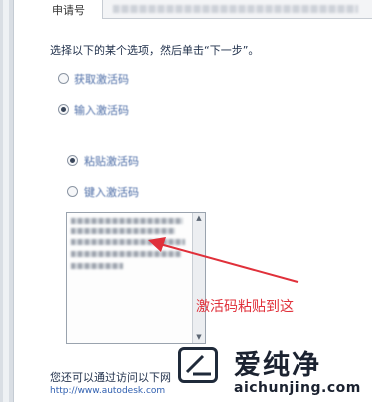 This screenshot has width=372, height=402. What do you see at coordinates (110, 377) in the screenshot?
I see `alternative-text: 您还可以通过访问以下网` at bounding box center [110, 377].